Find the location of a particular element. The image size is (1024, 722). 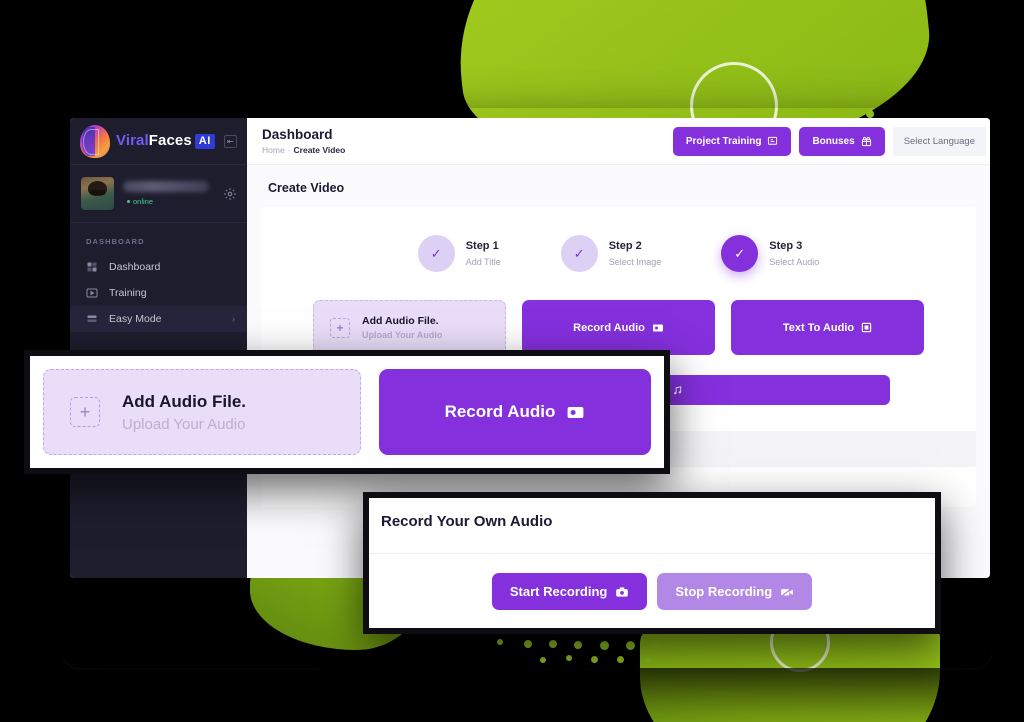

title-block: Dashboard Home - Create Video is located at coordinates (463, 141).